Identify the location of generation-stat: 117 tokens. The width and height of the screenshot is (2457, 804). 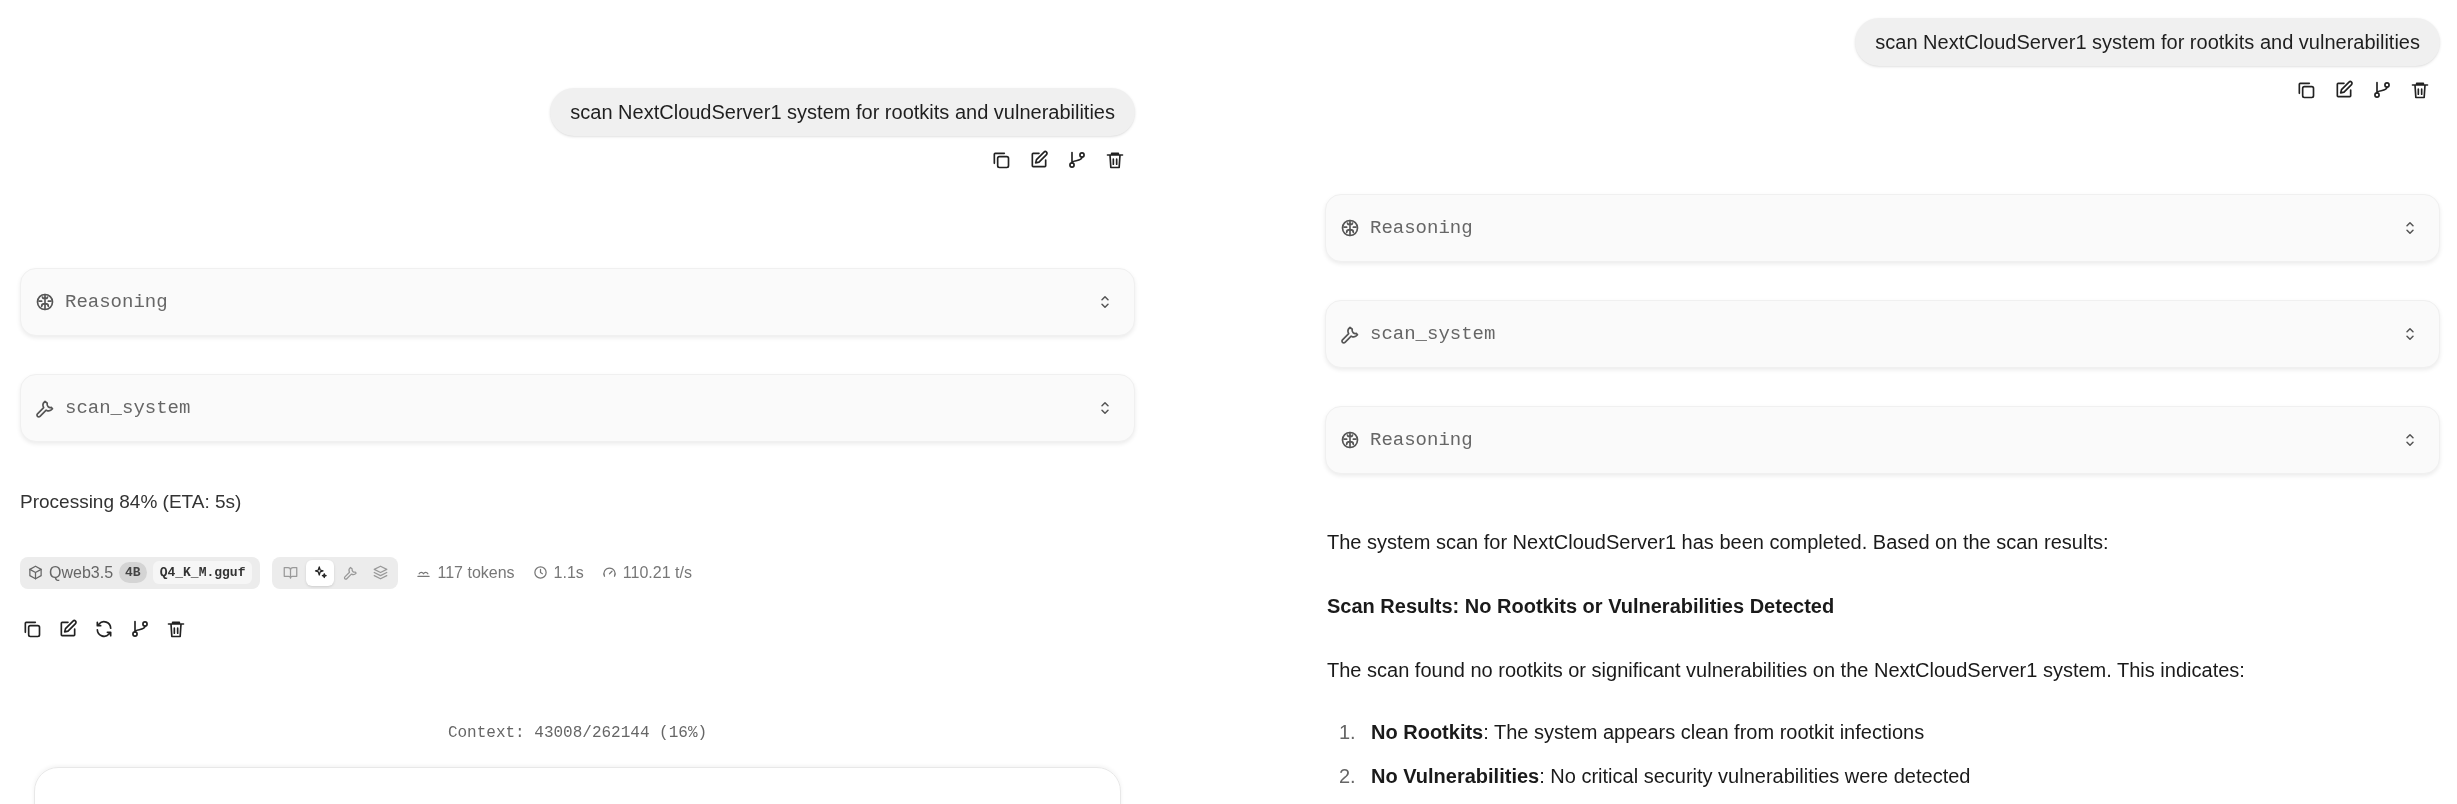
(476, 572).